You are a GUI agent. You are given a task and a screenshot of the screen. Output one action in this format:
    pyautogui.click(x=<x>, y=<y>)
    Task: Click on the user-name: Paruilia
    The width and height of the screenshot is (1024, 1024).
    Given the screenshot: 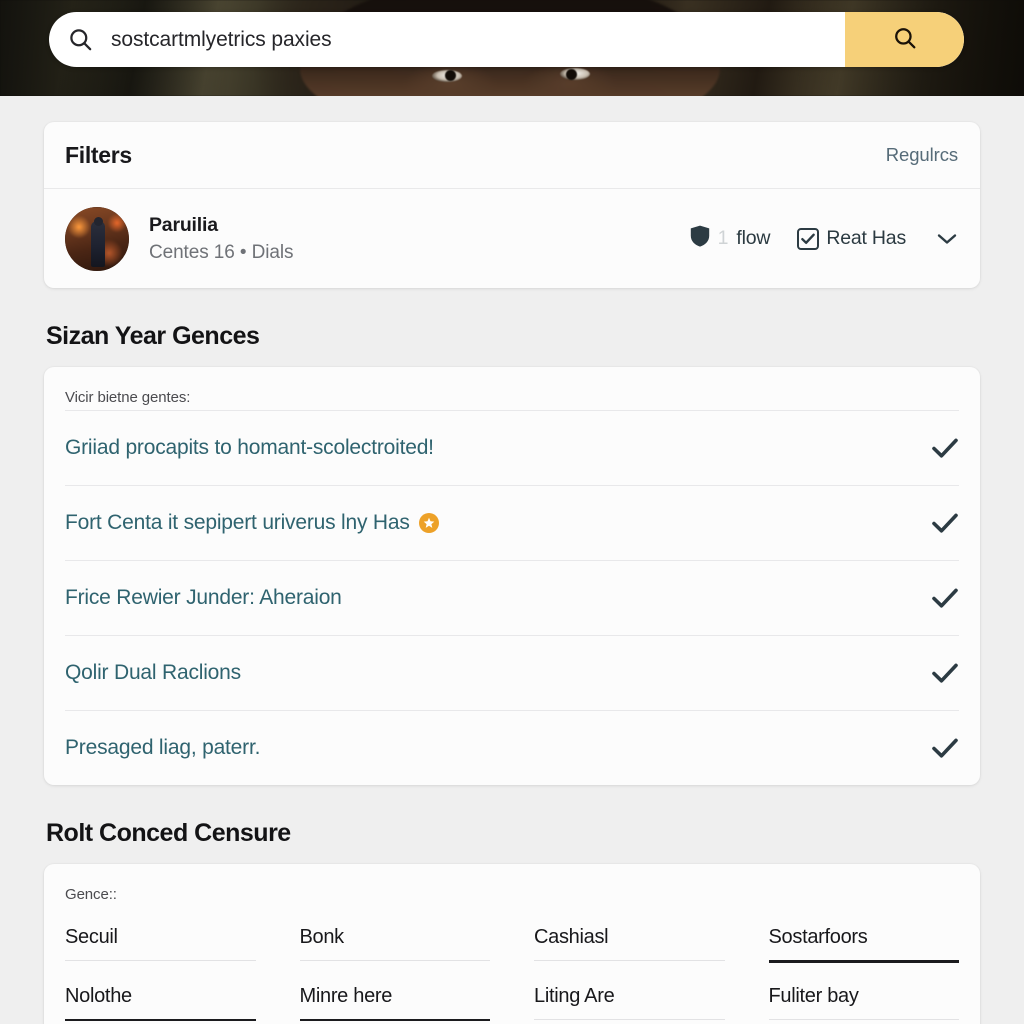 What is the action you would take?
    pyautogui.click(x=183, y=224)
    